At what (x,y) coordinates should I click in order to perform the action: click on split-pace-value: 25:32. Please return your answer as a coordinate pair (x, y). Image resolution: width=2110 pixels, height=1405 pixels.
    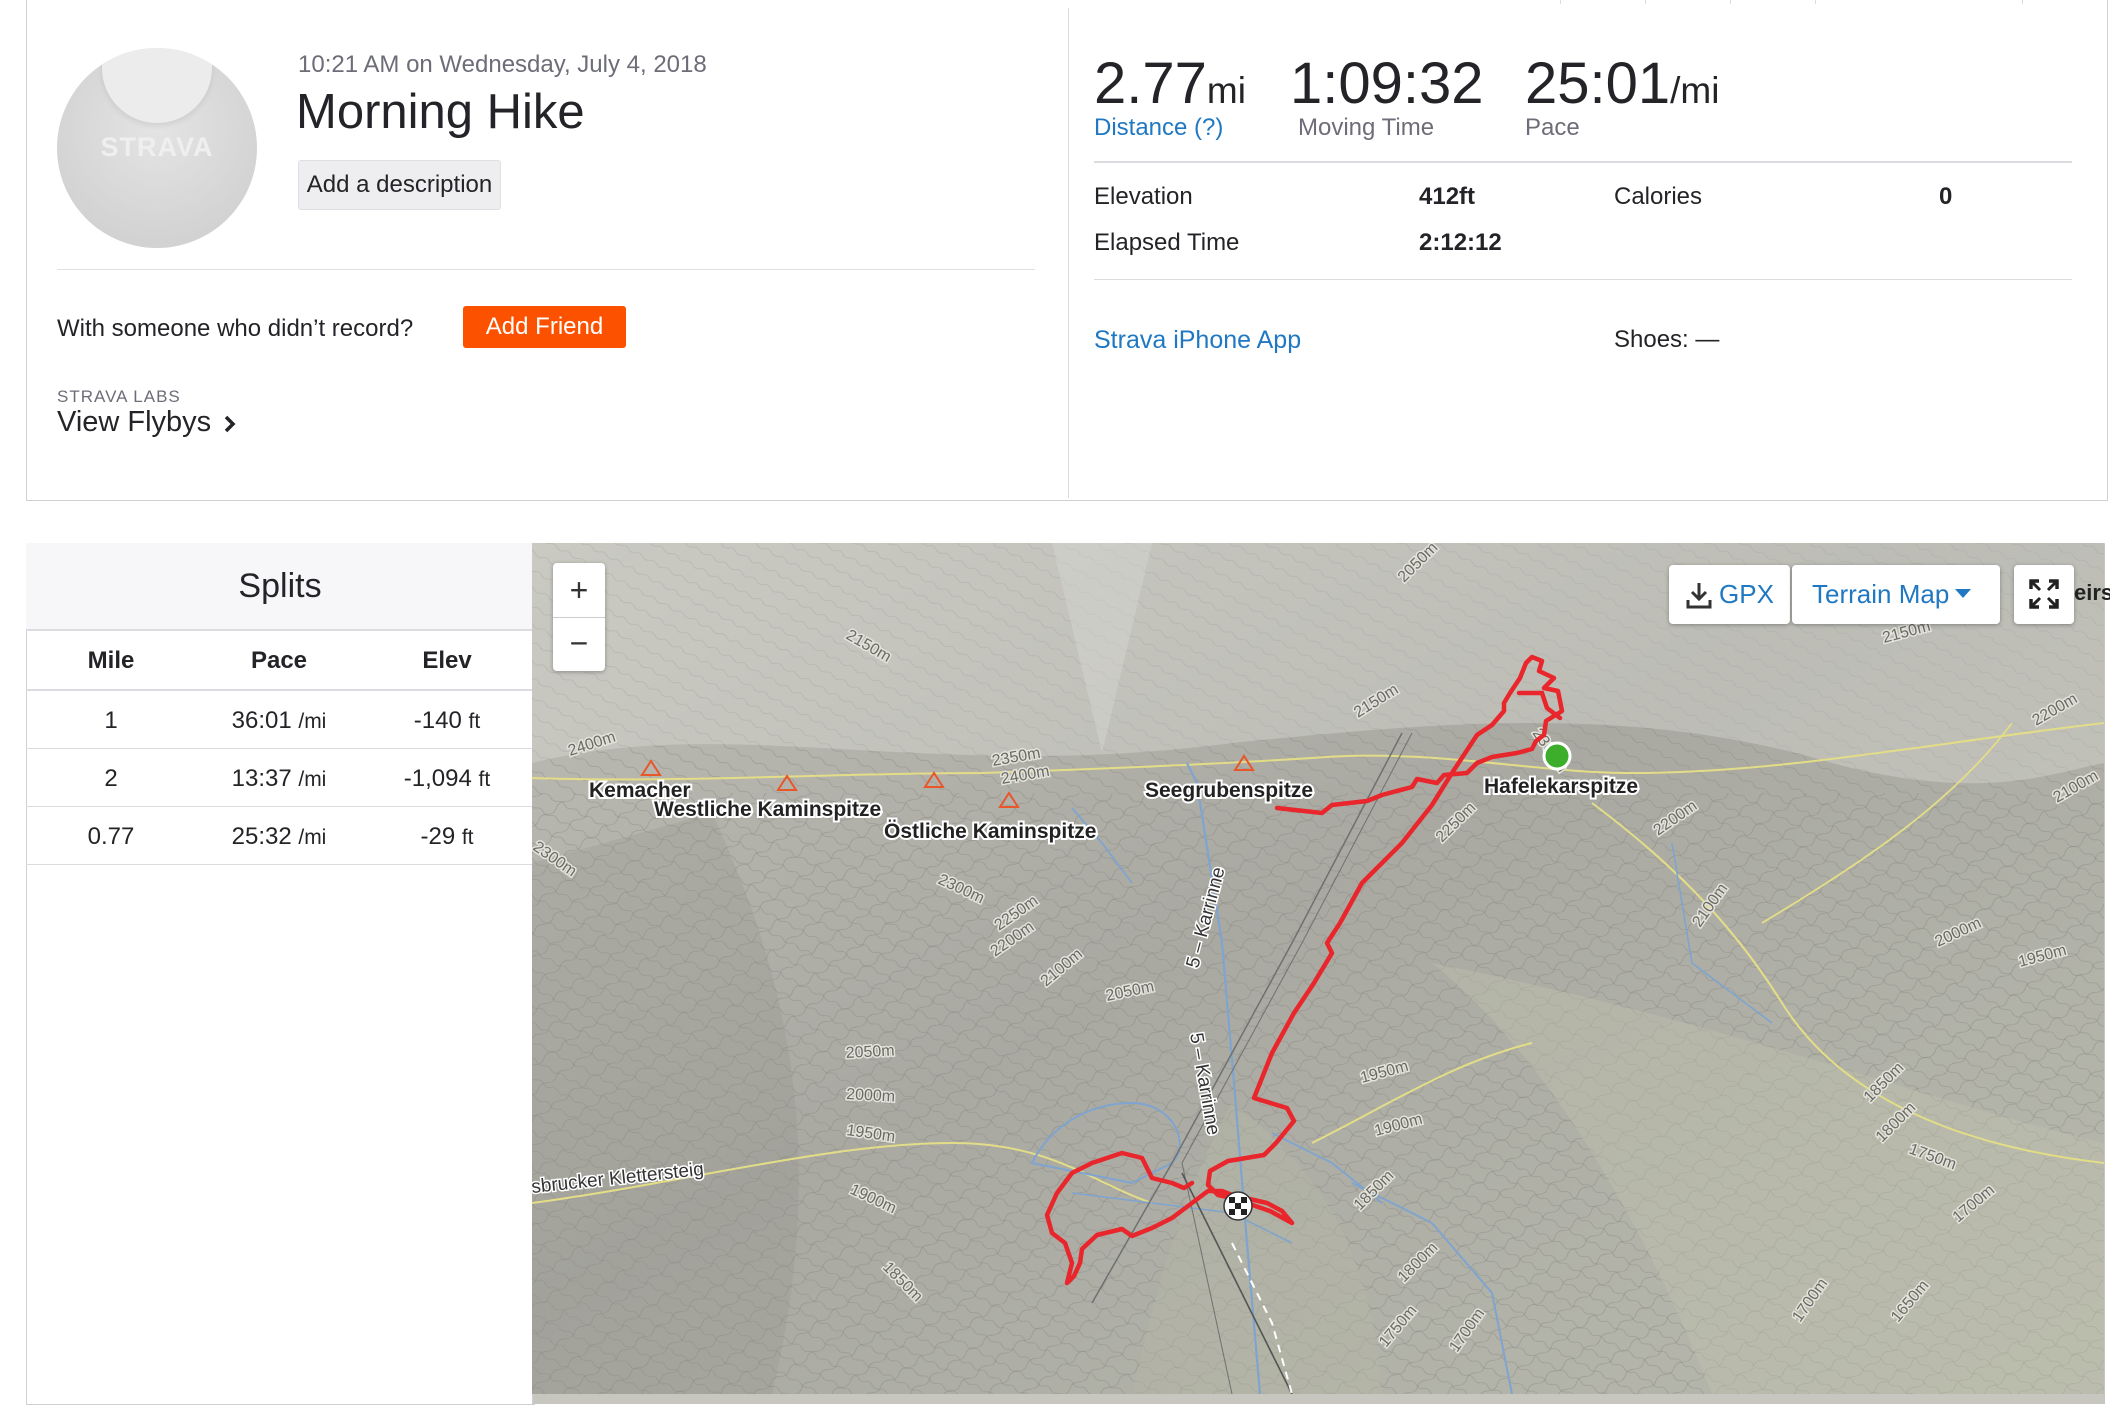
    Looking at the image, I should click on (261, 836).